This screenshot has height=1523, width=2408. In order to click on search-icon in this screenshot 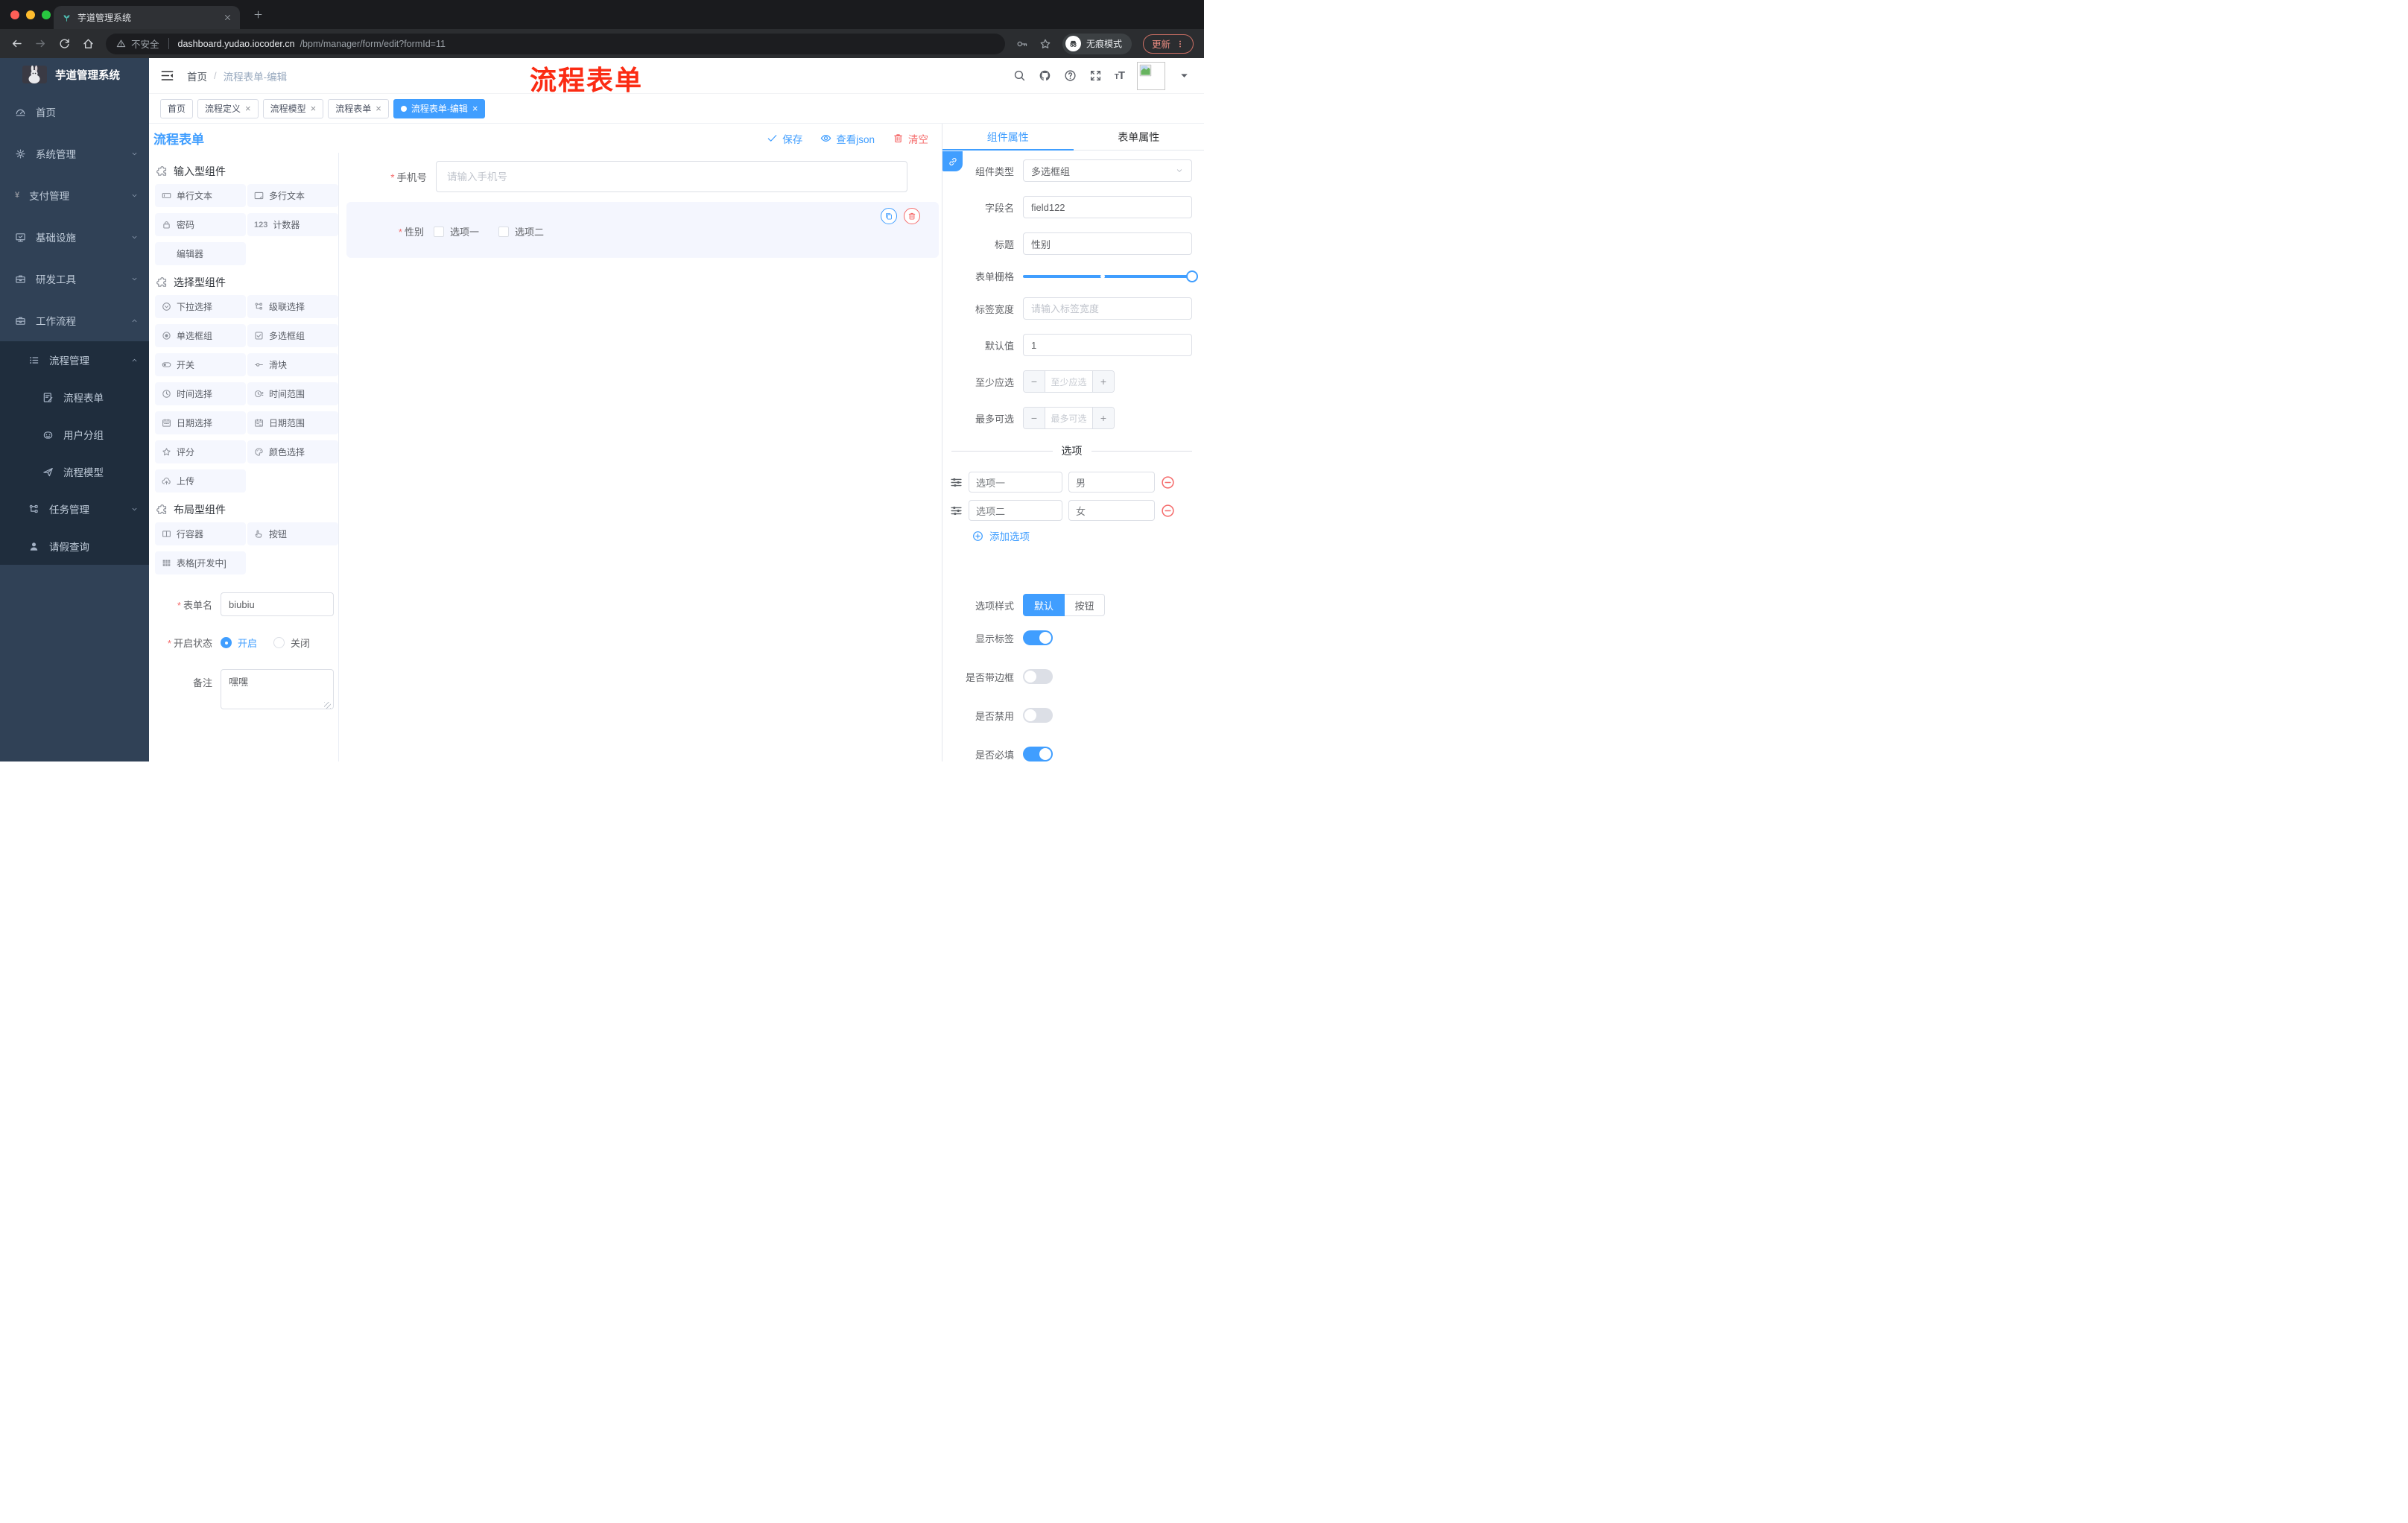, I will do `click(1019, 76)`.